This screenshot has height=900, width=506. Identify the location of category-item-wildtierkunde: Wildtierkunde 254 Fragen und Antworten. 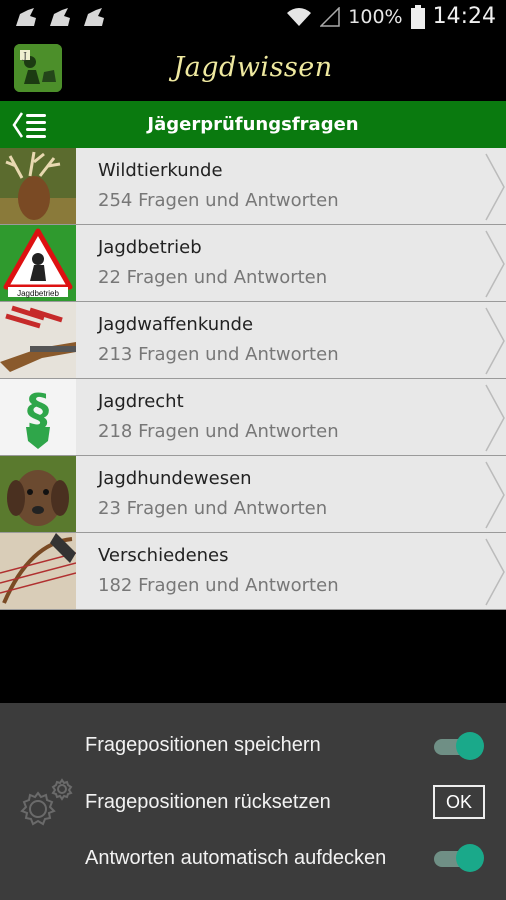
(253, 186).